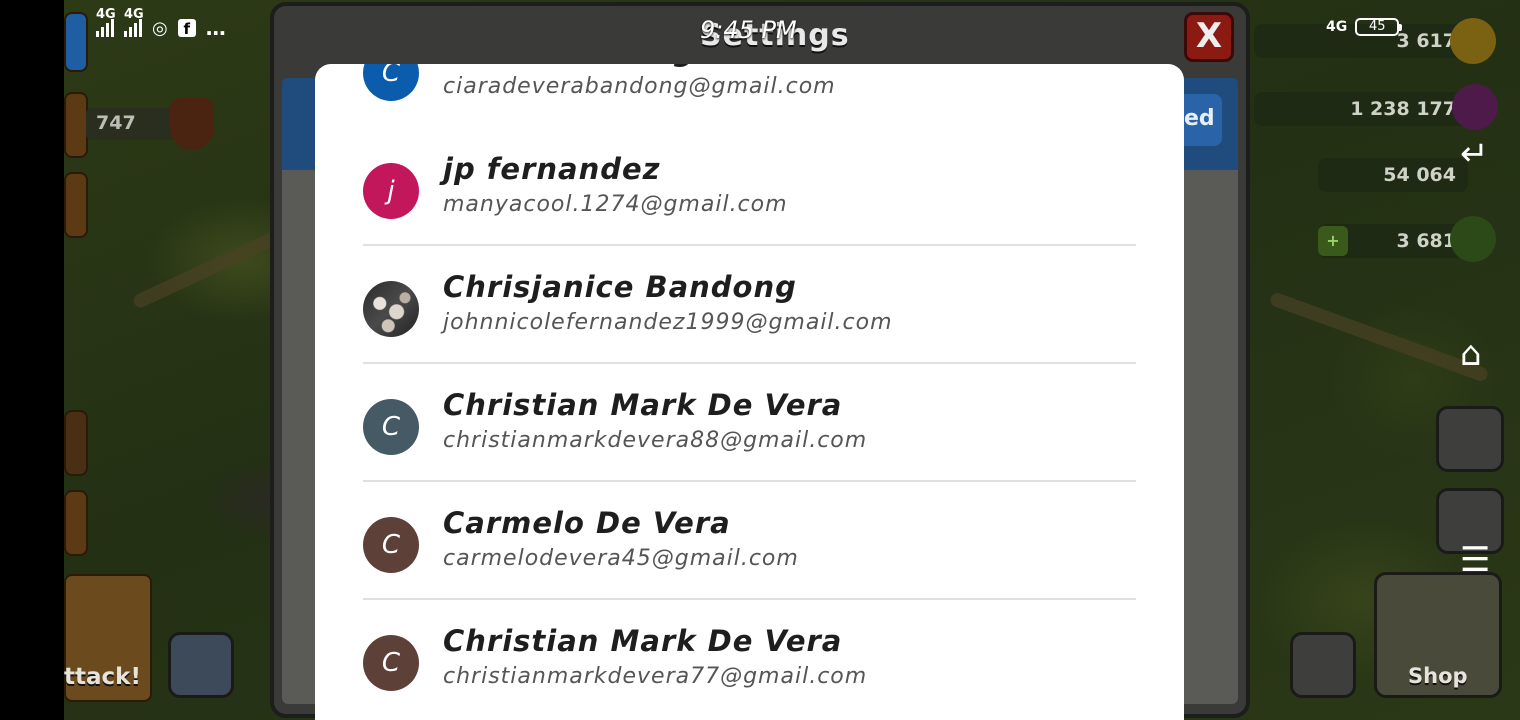  I want to click on account-row: j jp fernandez manyacool.1274@gmail.com, so click(749, 187).